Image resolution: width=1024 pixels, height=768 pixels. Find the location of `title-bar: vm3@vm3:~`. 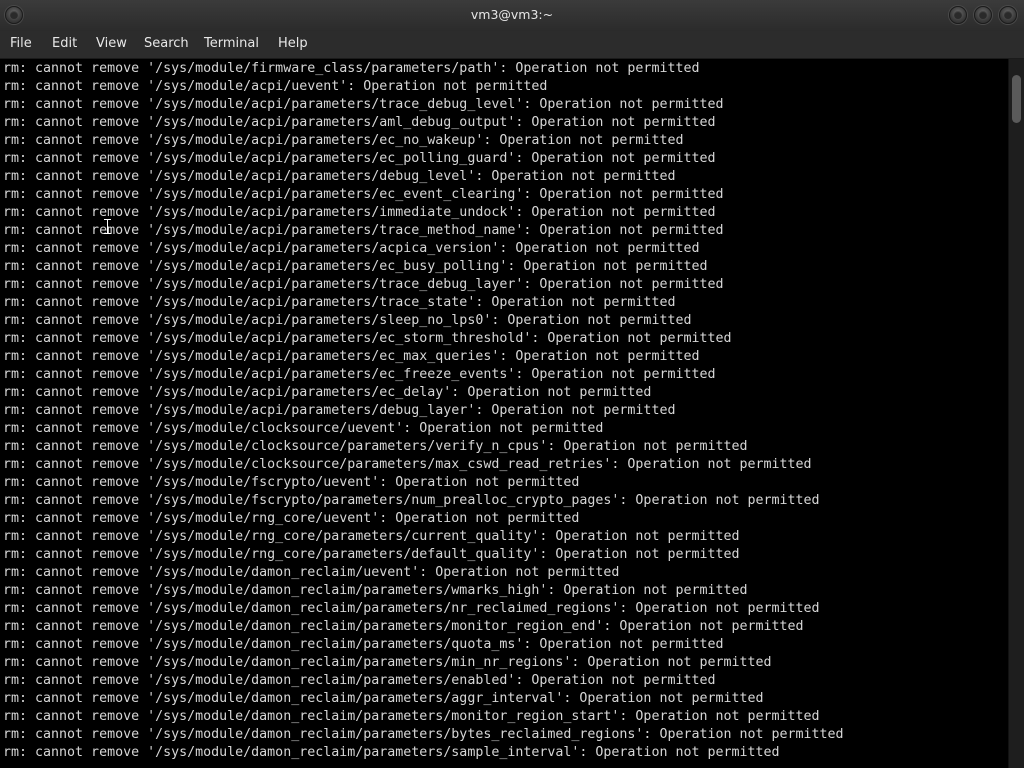

title-bar: vm3@vm3:~ is located at coordinates (512, 16).